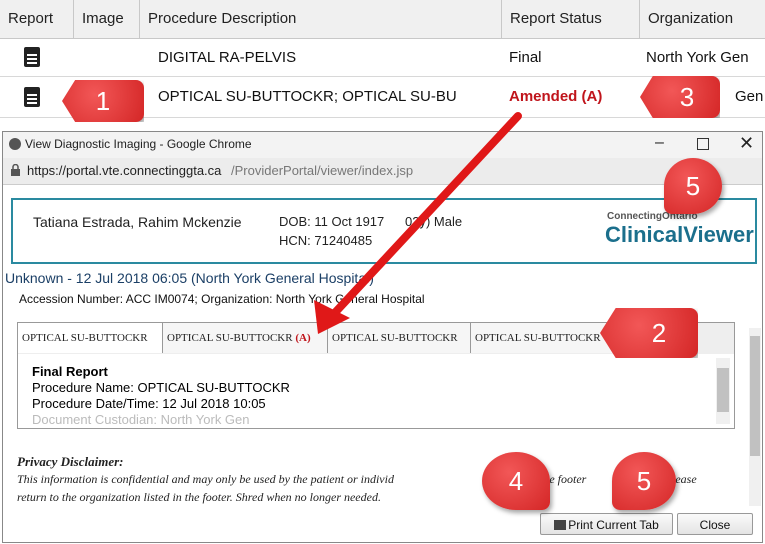 Image resolution: width=765 pixels, height=544 pixels. What do you see at coordinates (649, 333) in the screenshot?
I see `callout-badge: 2` at bounding box center [649, 333].